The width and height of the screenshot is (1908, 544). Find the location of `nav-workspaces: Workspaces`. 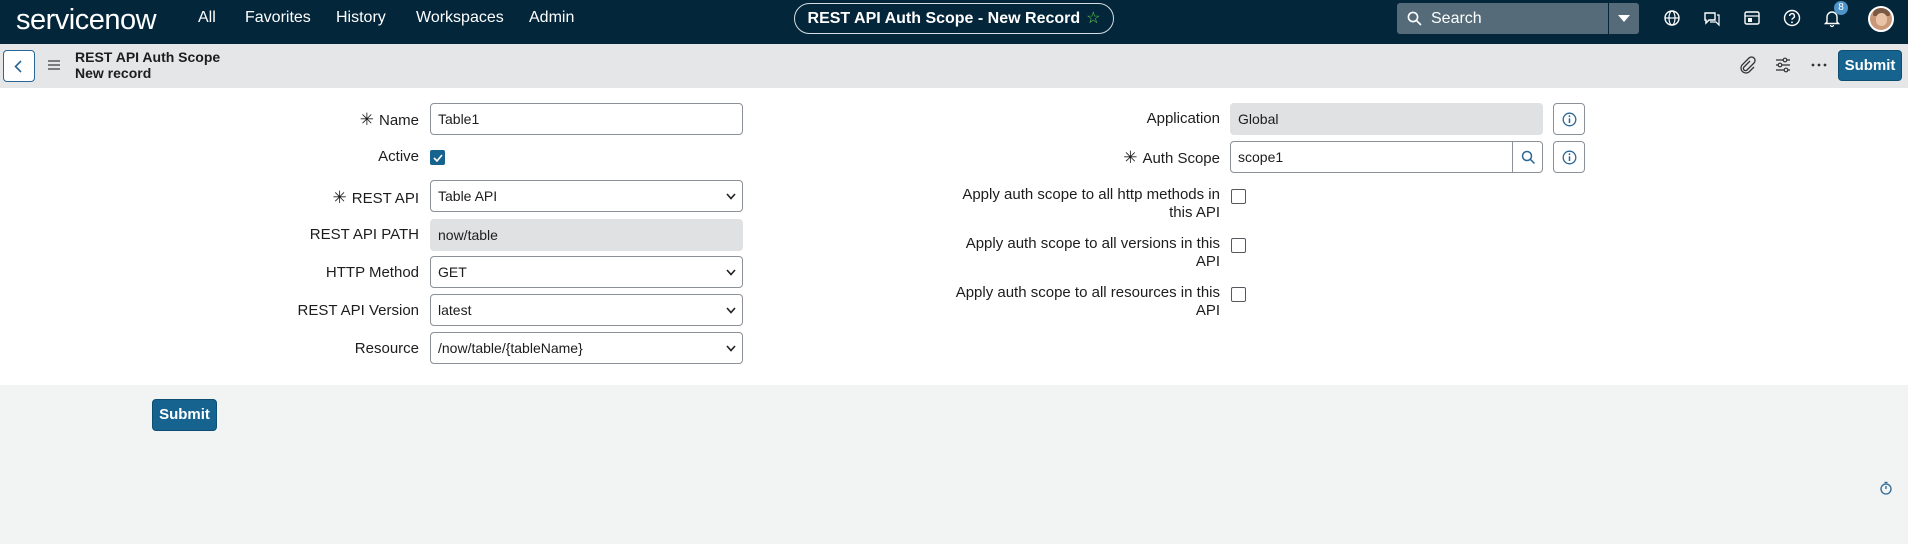

nav-workspaces: Workspaces is located at coordinates (460, 22).